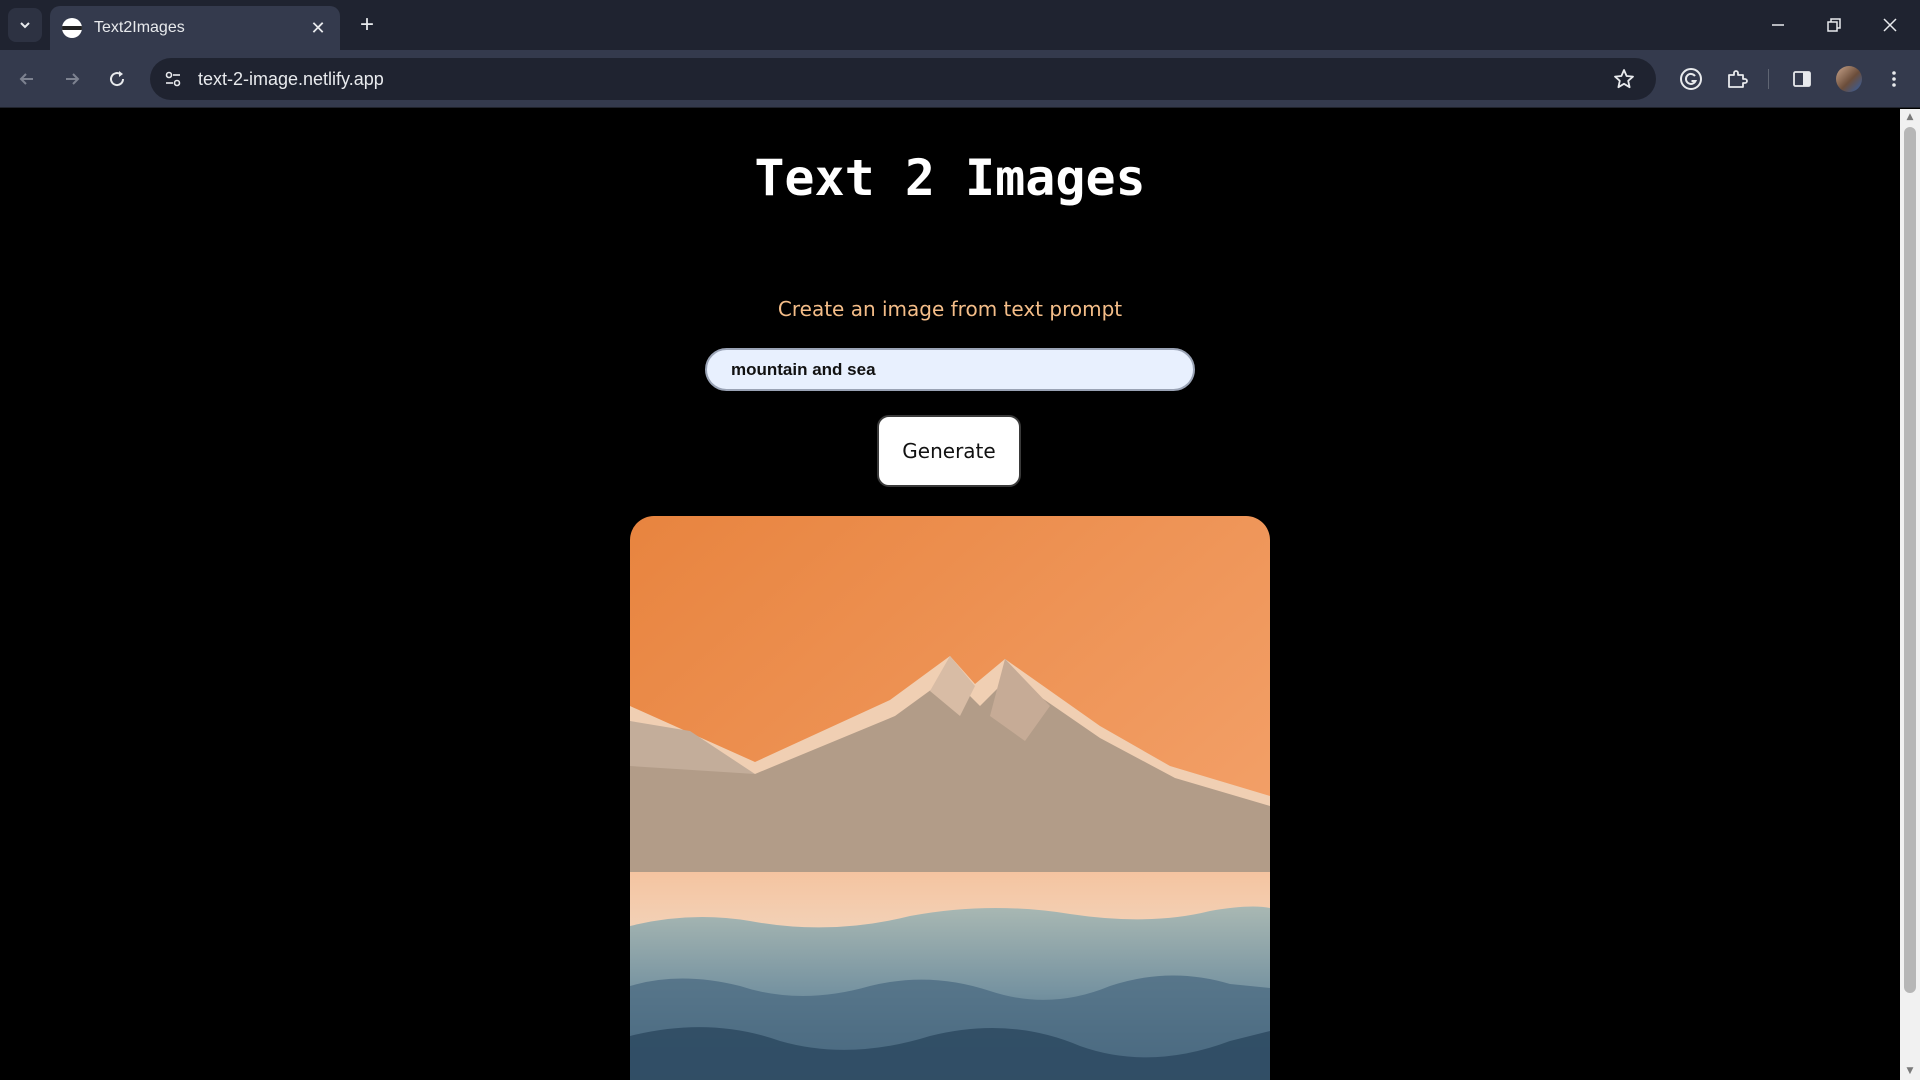 The image size is (1920, 1080). I want to click on back-button, so click(27, 79).